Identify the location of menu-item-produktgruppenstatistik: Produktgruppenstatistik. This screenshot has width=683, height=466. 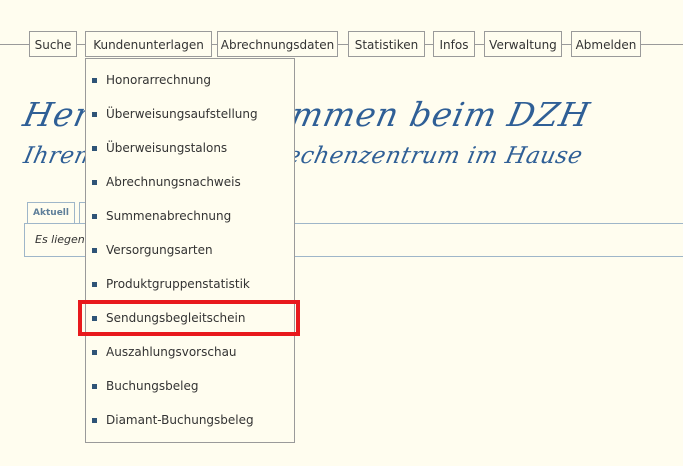
(190, 284).